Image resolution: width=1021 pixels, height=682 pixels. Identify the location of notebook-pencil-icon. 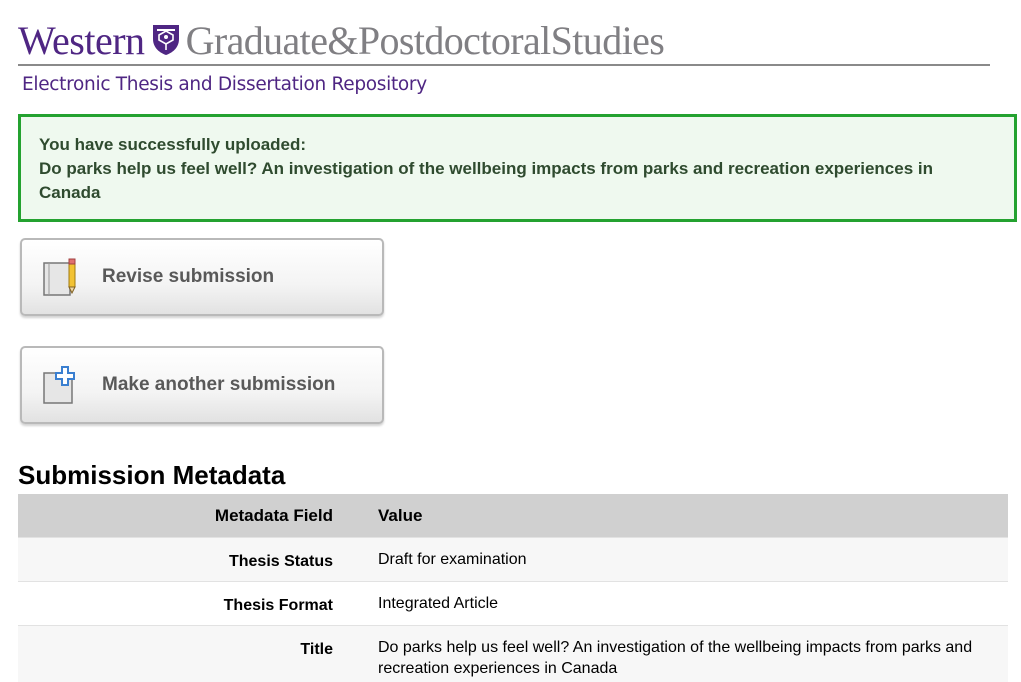
(59, 277).